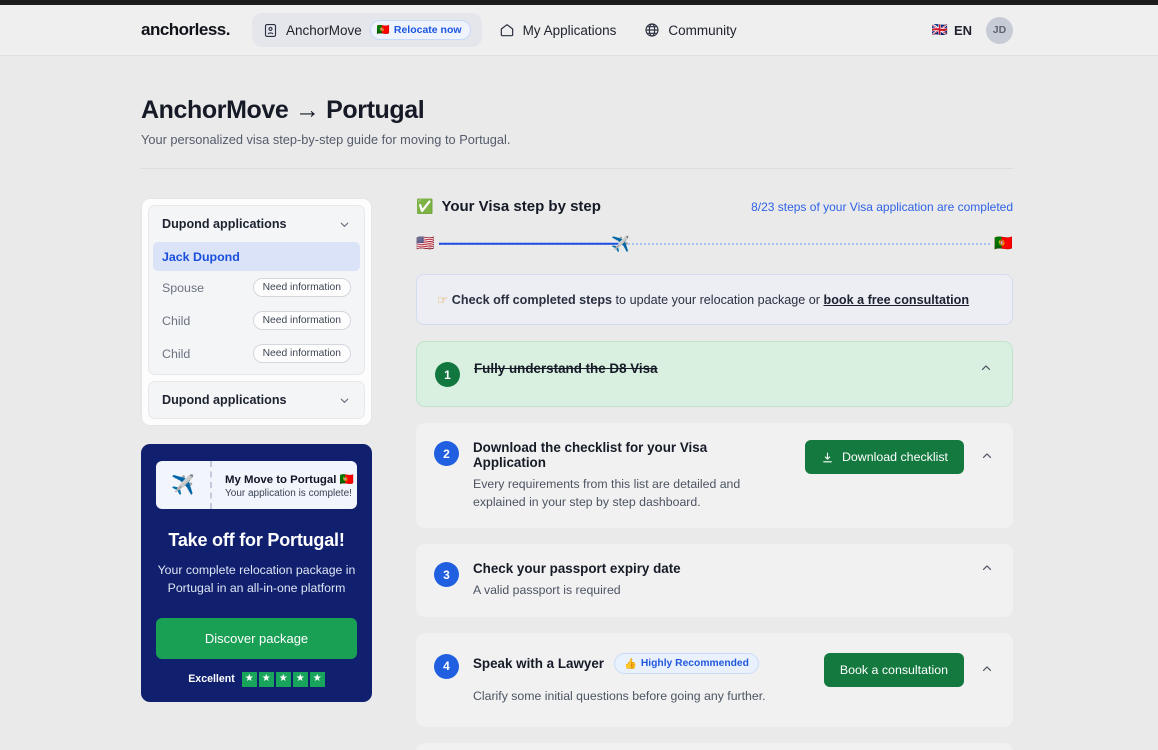 This screenshot has height=750, width=1158. What do you see at coordinates (532, 300) in the screenshot?
I see `notice-bold-text: Check off completed steps` at bounding box center [532, 300].